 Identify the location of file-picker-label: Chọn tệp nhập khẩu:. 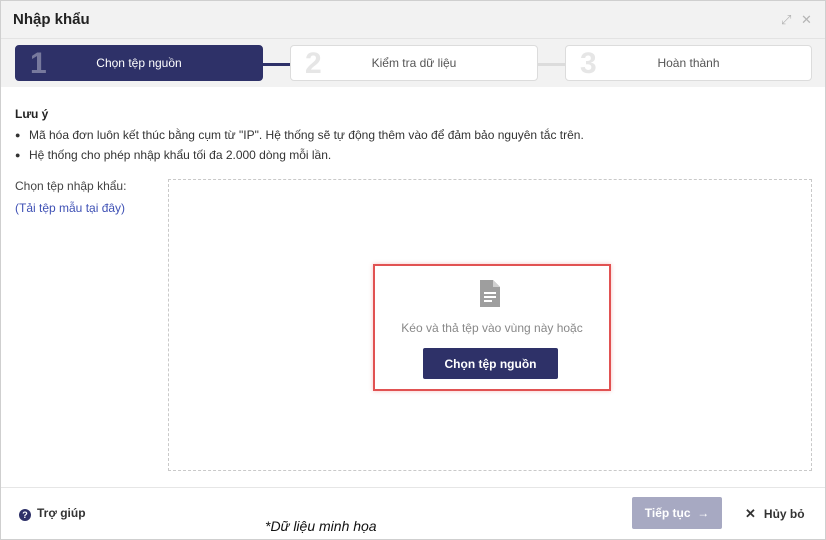
(71, 186).